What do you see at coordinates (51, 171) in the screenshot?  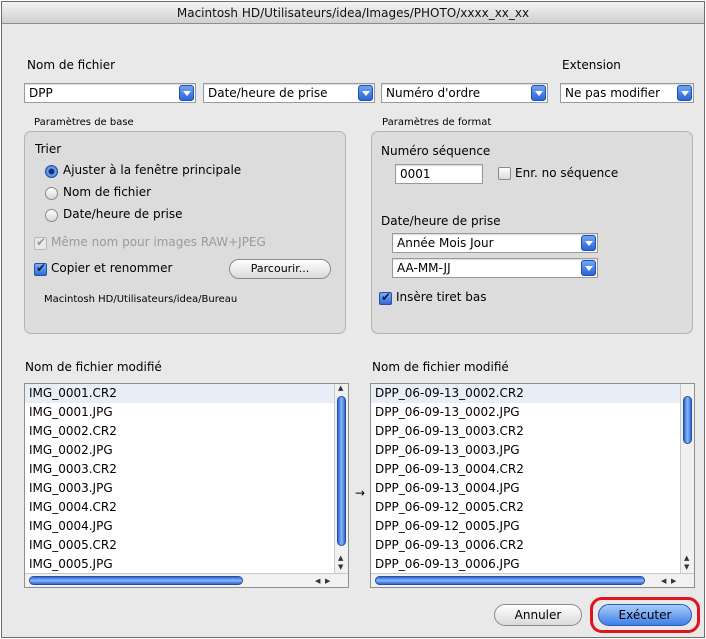 I see `sort-option-fit-radio` at bounding box center [51, 171].